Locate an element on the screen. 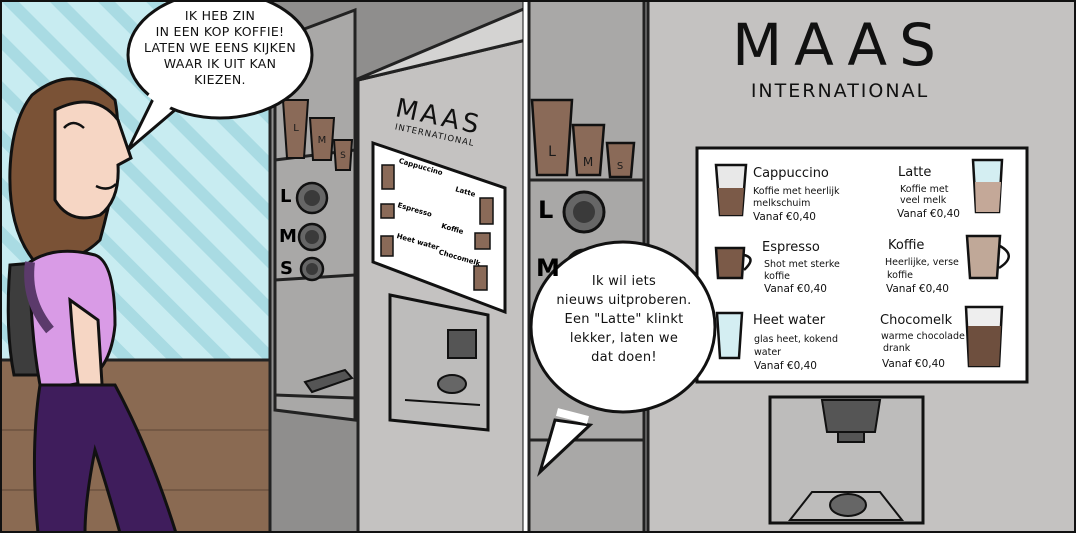 The width and height of the screenshot is (1076, 533). size-label-l-2: L is located at coordinates (546, 210).